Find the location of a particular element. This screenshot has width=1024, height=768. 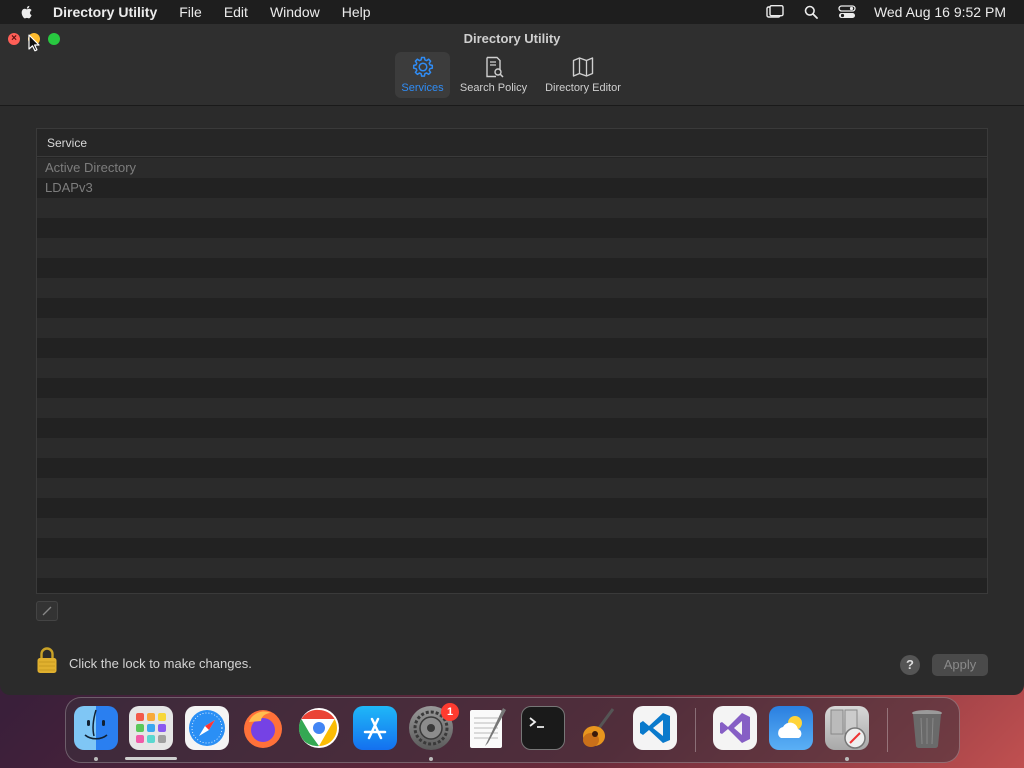

guitar-icon is located at coordinates (599, 727).